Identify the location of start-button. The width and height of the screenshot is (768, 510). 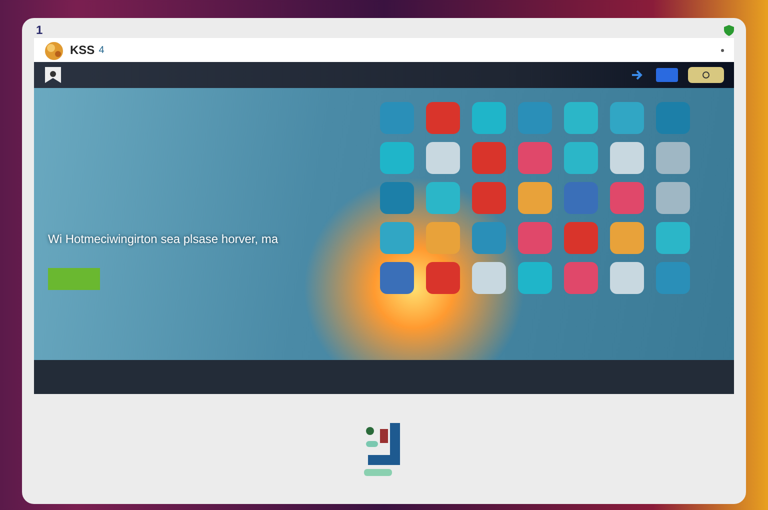
(74, 279).